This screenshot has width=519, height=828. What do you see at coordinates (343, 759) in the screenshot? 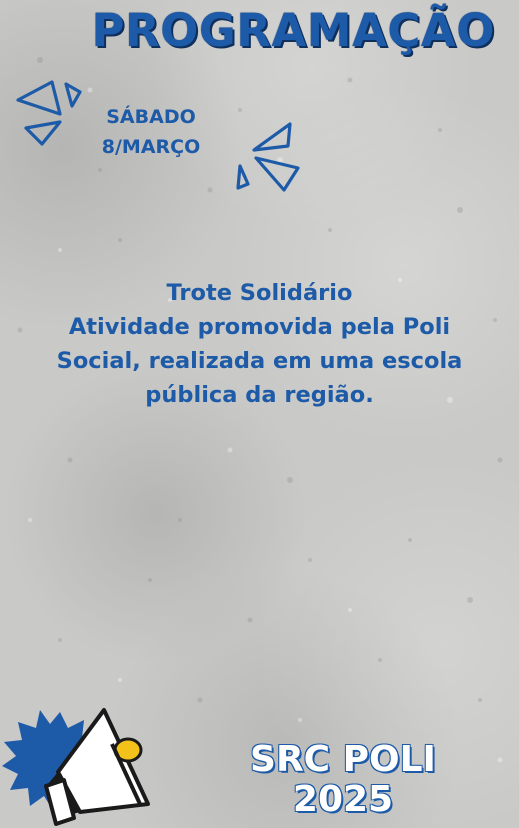
I see `brand-name: SRC POLI` at bounding box center [343, 759].